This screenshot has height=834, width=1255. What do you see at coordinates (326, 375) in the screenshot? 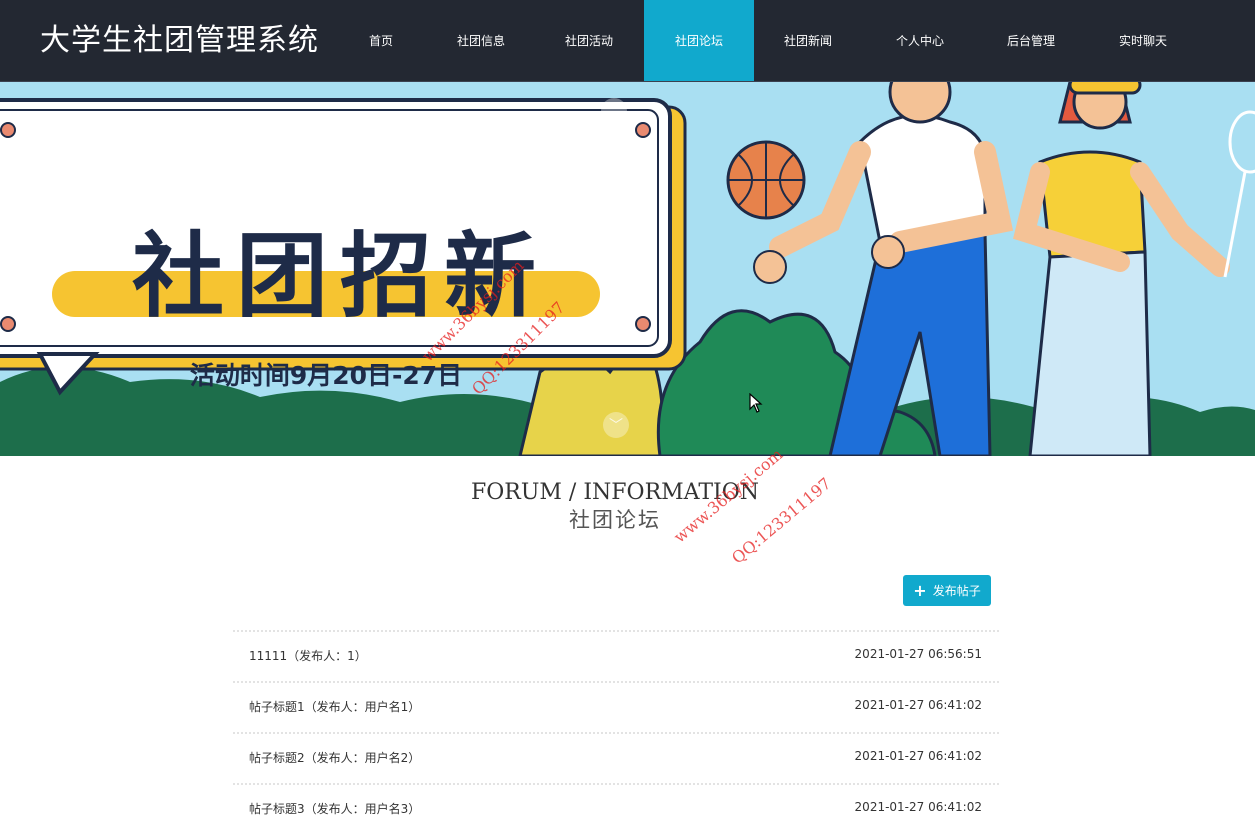
I see `banner-subtitle: 活动时间9月20日-27日` at bounding box center [326, 375].